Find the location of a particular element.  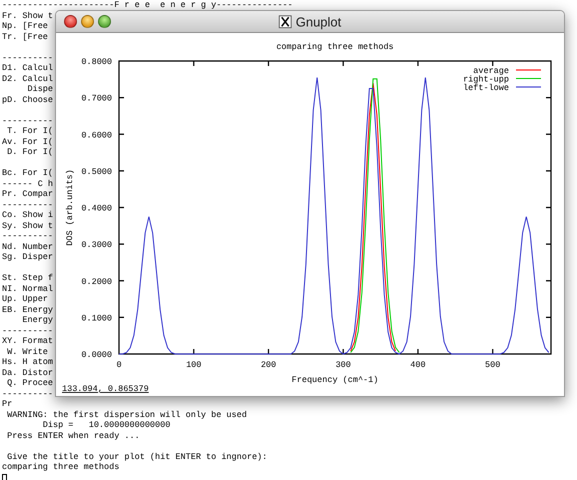

y-tick-label: 0.4000 is located at coordinates (96, 209).